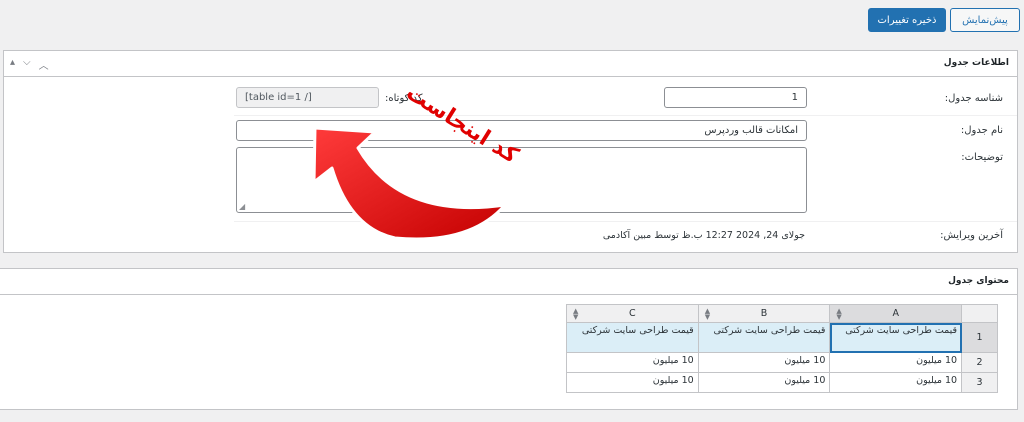 This screenshot has height=422, width=1024. Describe the element at coordinates (632, 313) in the screenshot. I see `column-header-c: ▲ ▼ C` at that location.